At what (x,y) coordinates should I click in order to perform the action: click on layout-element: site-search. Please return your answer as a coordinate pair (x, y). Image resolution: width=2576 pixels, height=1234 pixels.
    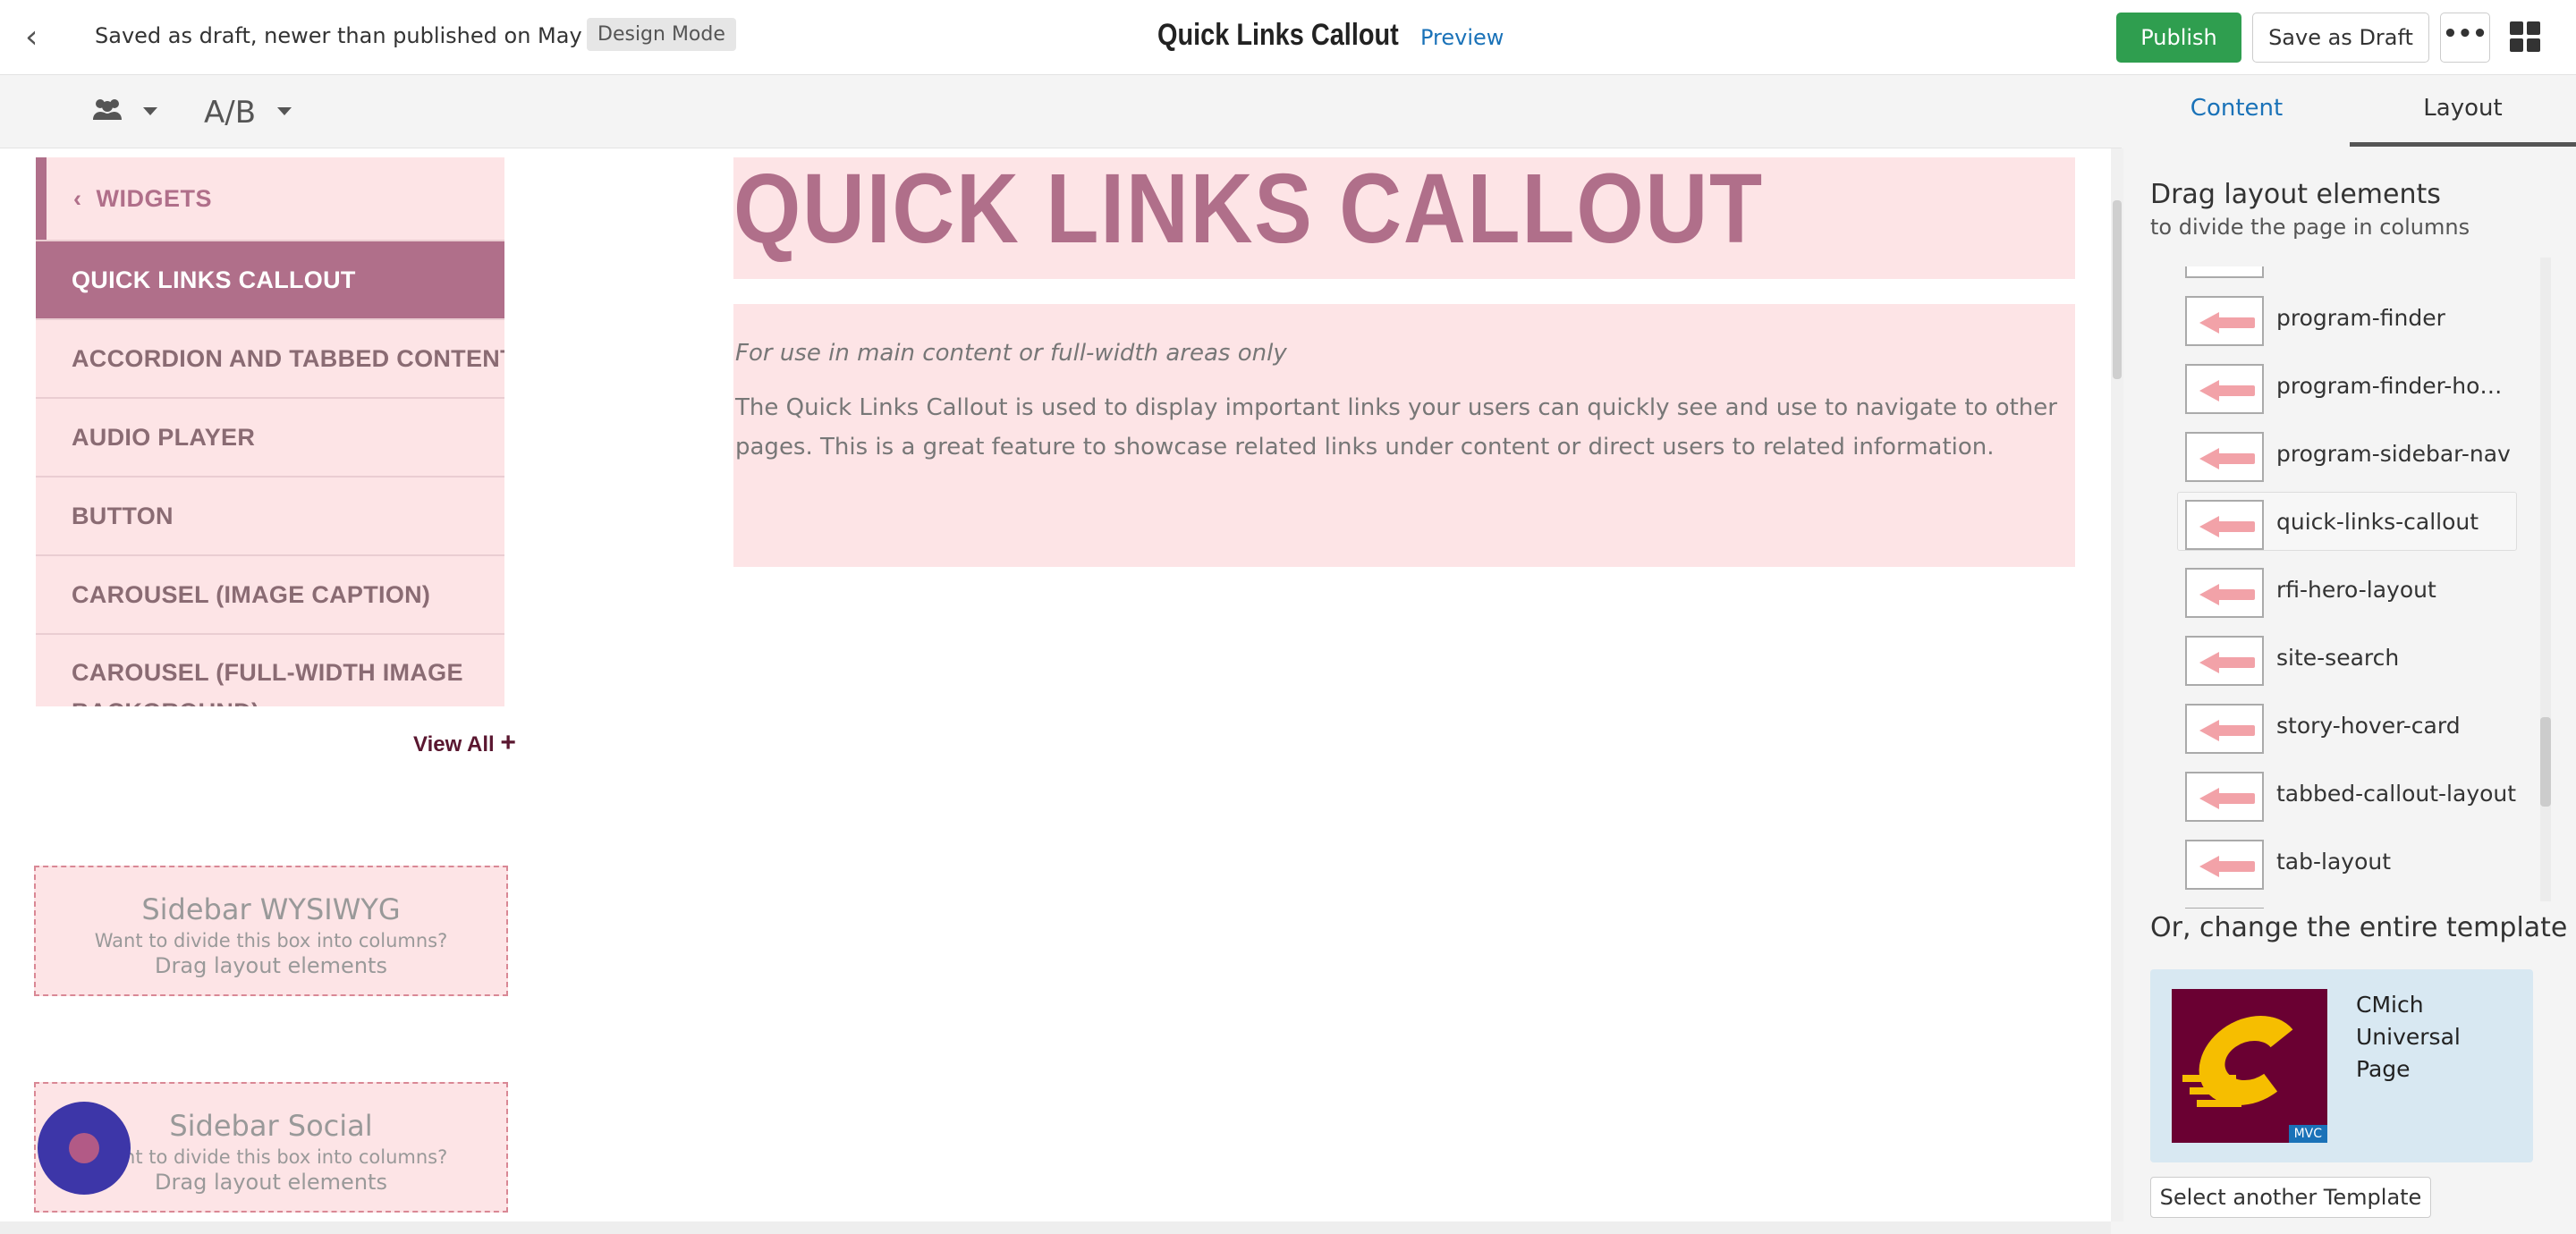
    Looking at the image, I should click on (2347, 657).